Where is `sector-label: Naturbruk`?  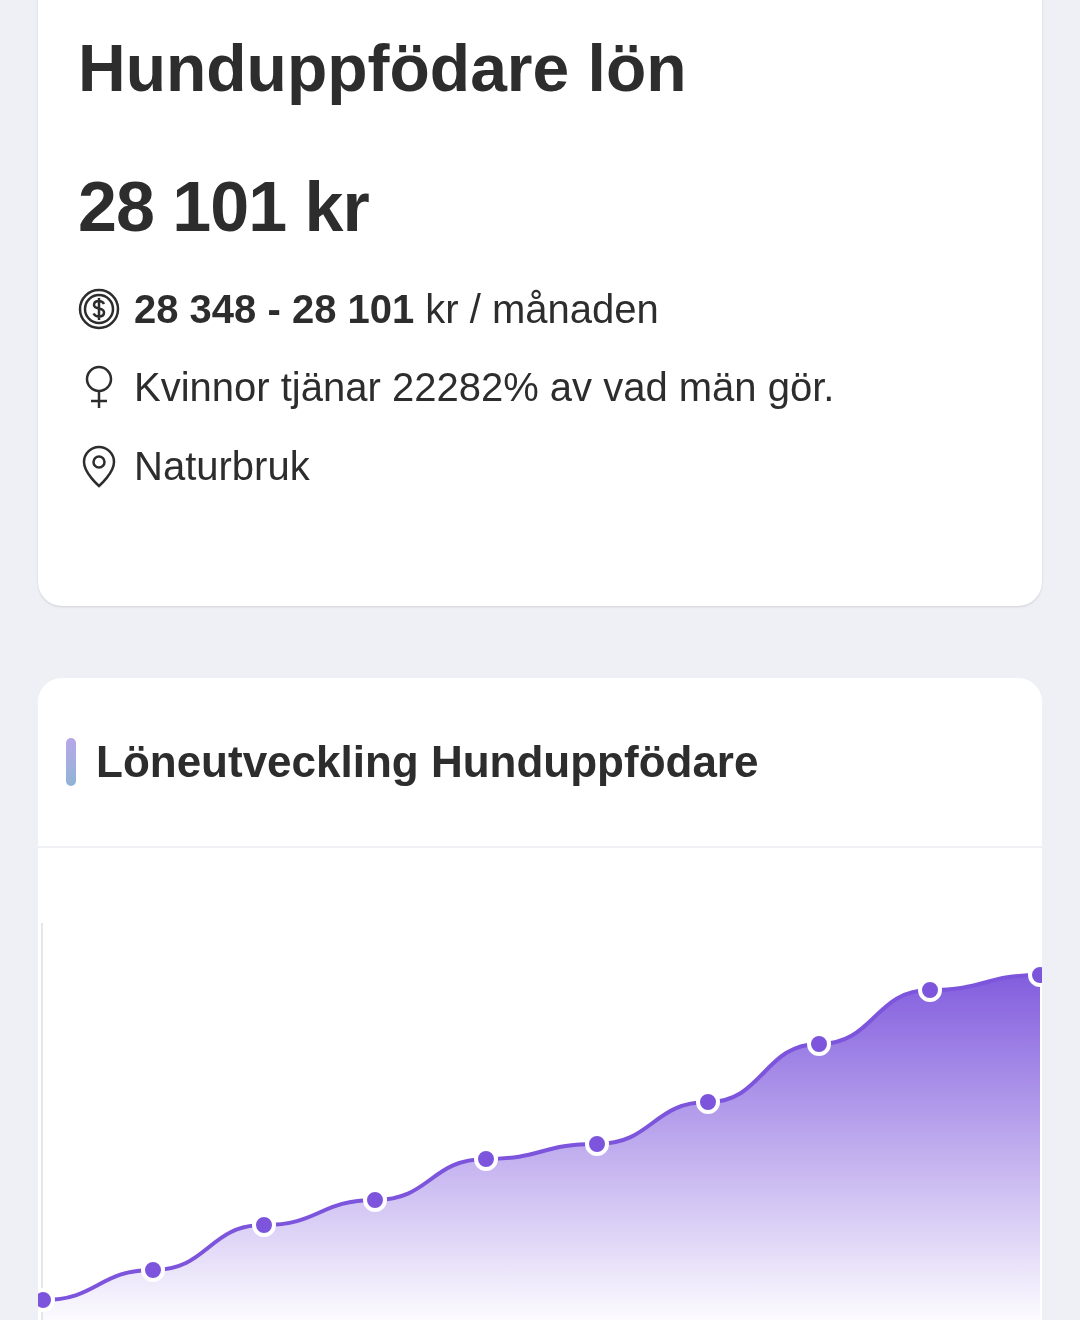 sector-label: Naturbruk is located at coordinates (222, 465).